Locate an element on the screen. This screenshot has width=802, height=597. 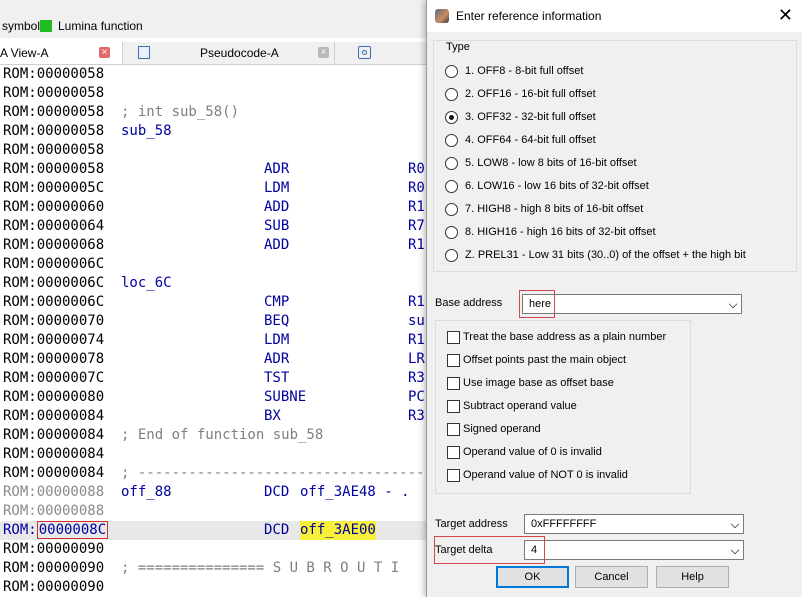
line-address: ROM:00000080 is located at coordinates (54, 397).